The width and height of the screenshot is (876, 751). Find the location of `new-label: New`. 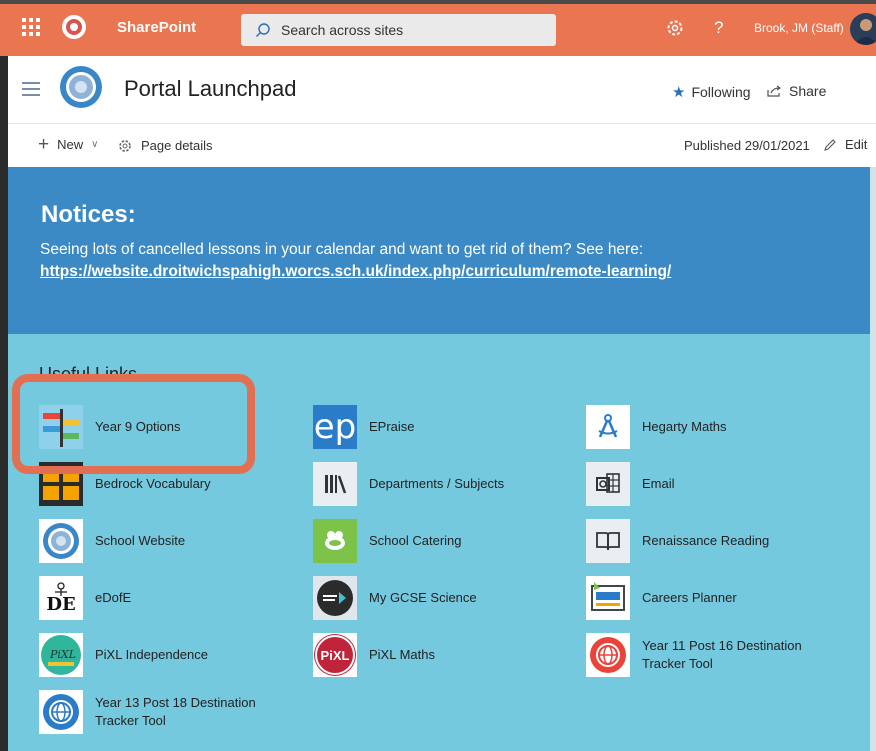

new-label: New is located at coordinates (70, 144).